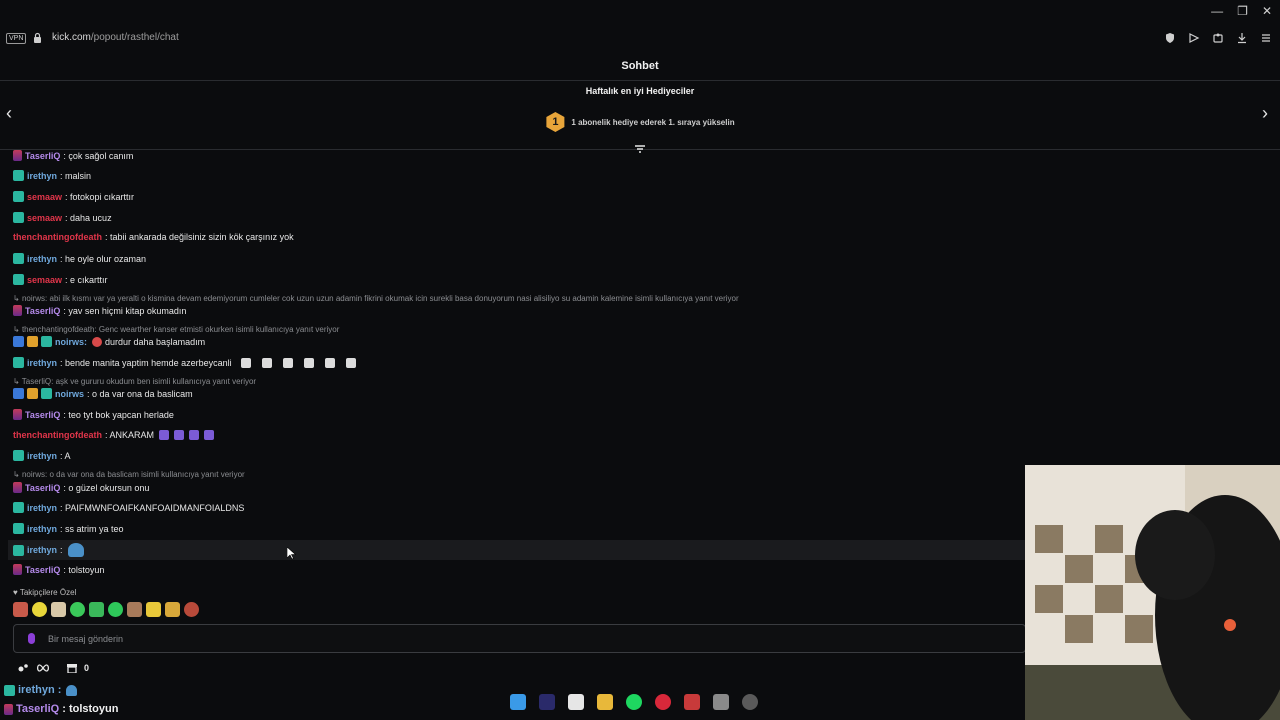 The width and height of the screenshot is (1280, 720). Describe the element at coordinates (519, 638) in the screenshot. I see `chat-input: Bir mesaj gönderin` at that location.